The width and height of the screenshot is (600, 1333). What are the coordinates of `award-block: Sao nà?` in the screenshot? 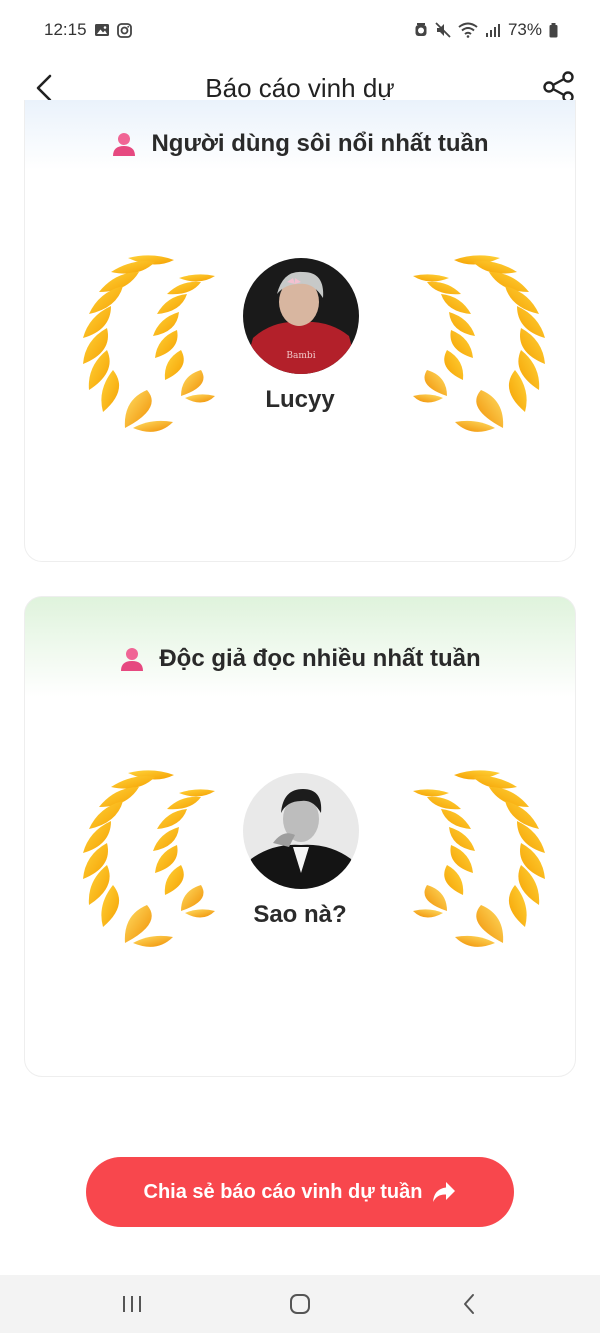 It's located at (300, 863).